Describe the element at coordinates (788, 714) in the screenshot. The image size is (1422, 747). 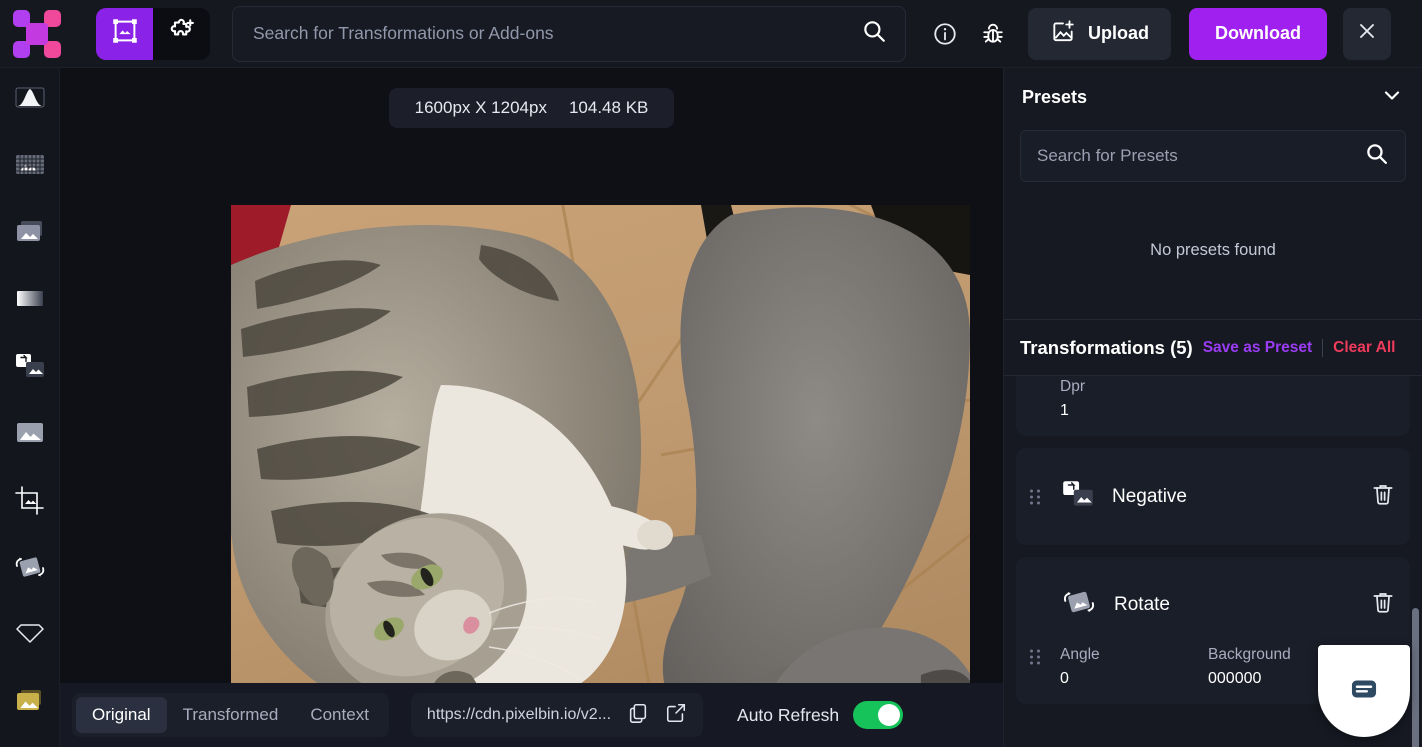
I see `auto-refresh-label: Auto Refresh` at that location.